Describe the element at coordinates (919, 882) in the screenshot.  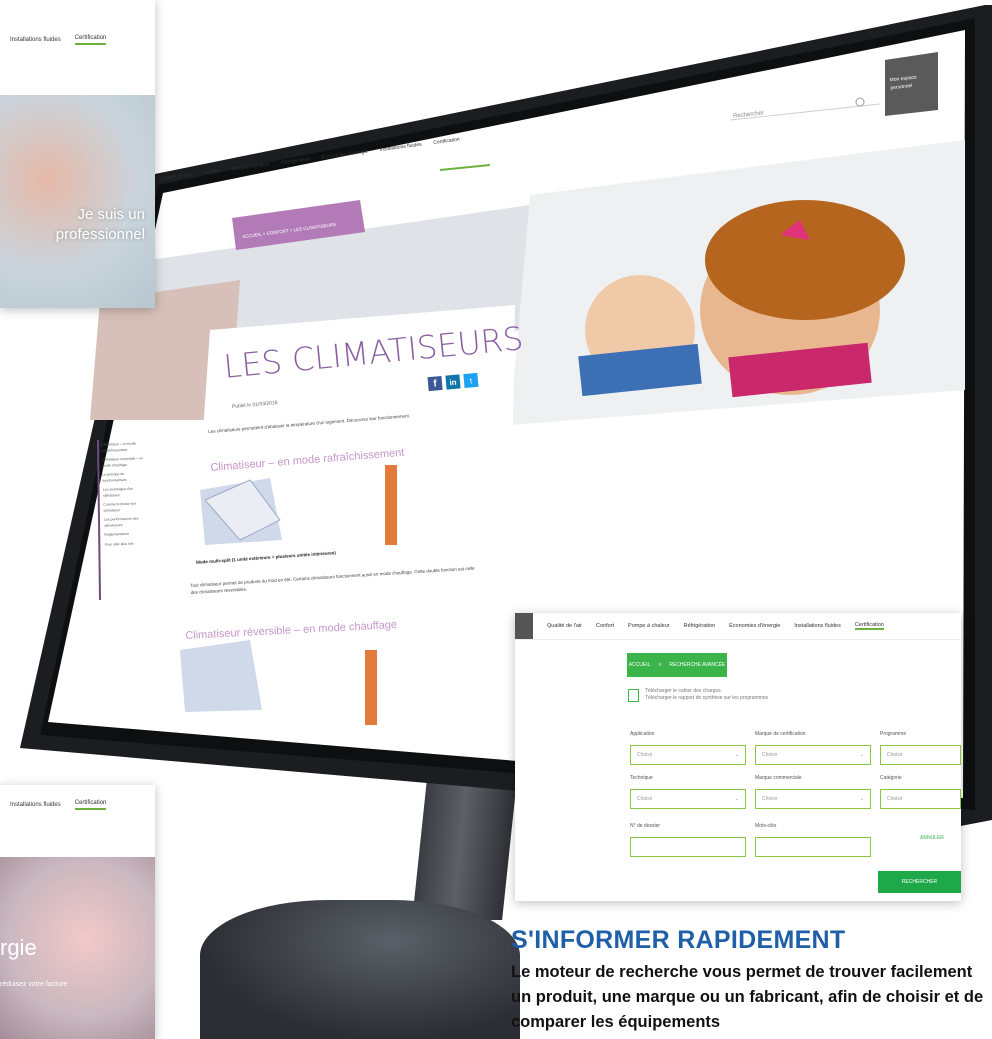
I see `search-button: RECHERCHER` at that location.